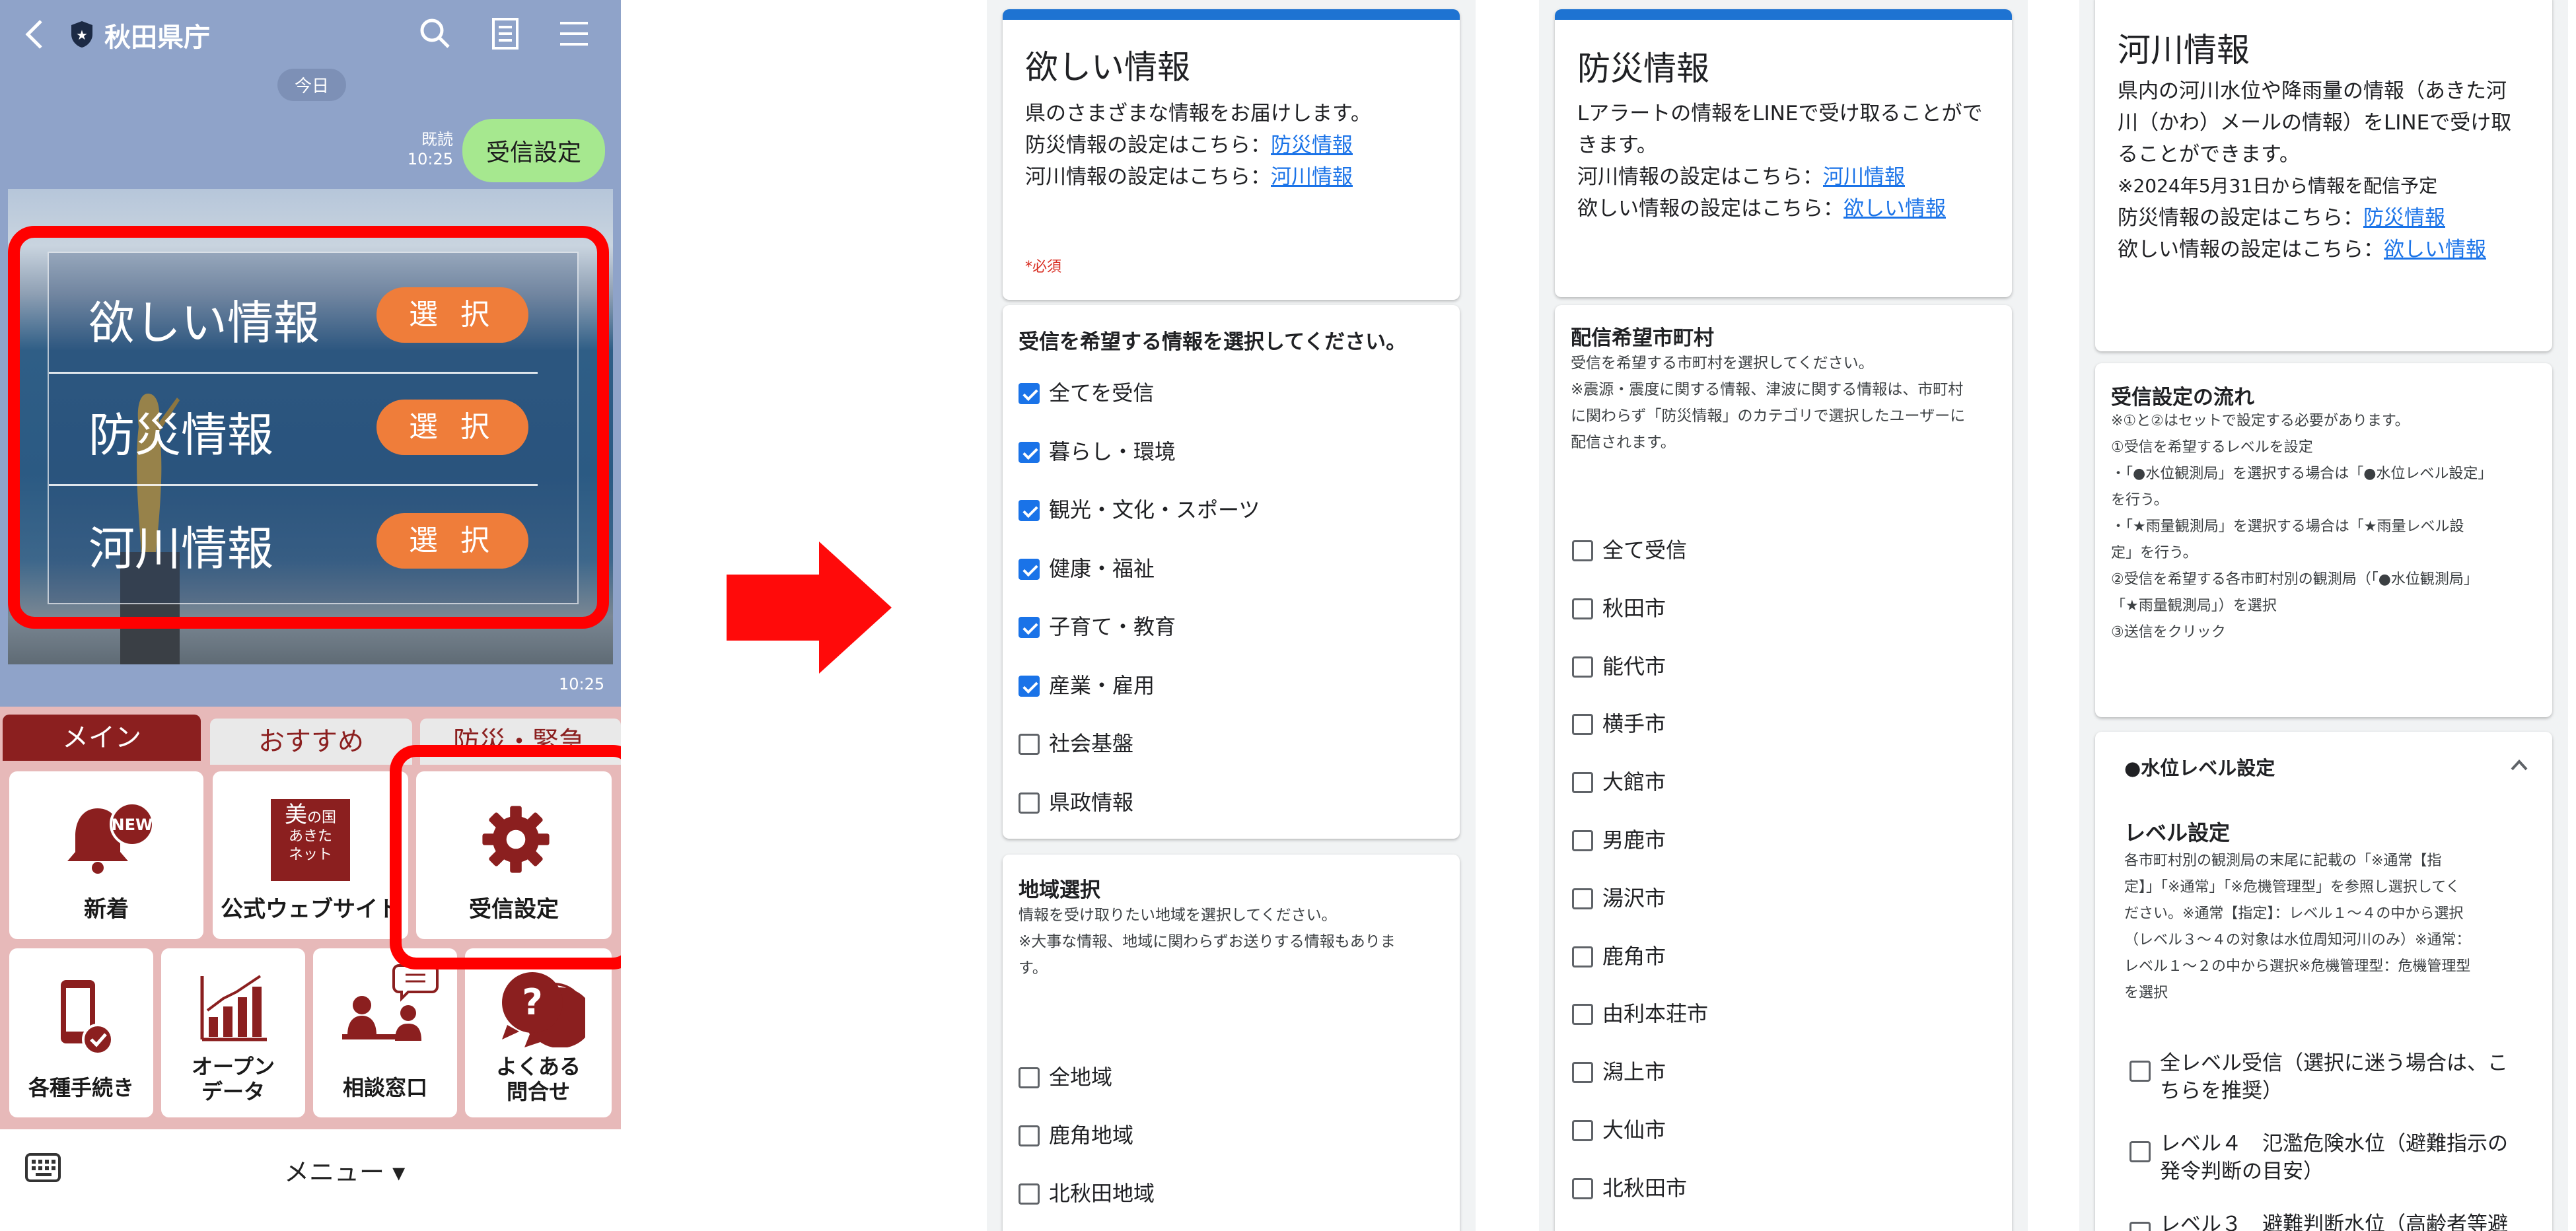  What do you see at coordinates (1769, 416) in the screenshot?
I see `question-note: に関わらず「防災情報」のカテゴリで選択したユーザーに` at bounding box center [1769, 416].